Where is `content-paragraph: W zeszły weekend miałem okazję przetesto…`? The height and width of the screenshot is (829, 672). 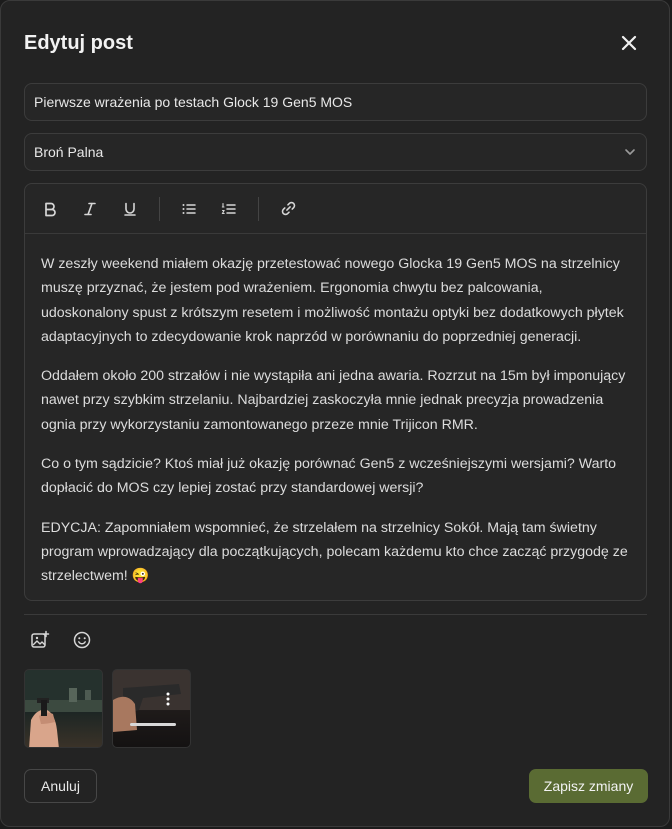 content-paragraph: W zeszły weekend miałem okazję przetesto… is located at coordinates (332, 300).